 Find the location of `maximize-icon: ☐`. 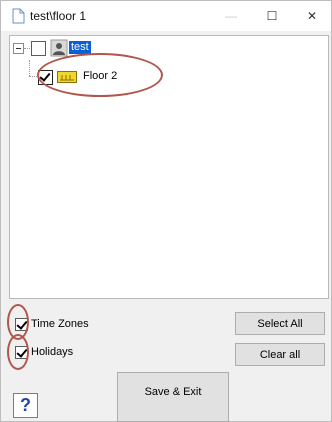

maximize-icon: ☐ is located at coordinates (272, 16).